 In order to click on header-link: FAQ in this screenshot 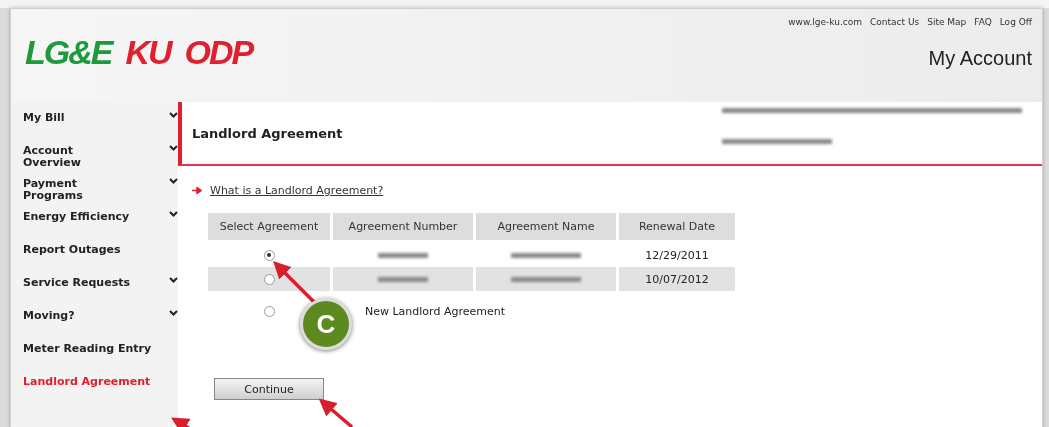, I will do `click(983, 22)`.